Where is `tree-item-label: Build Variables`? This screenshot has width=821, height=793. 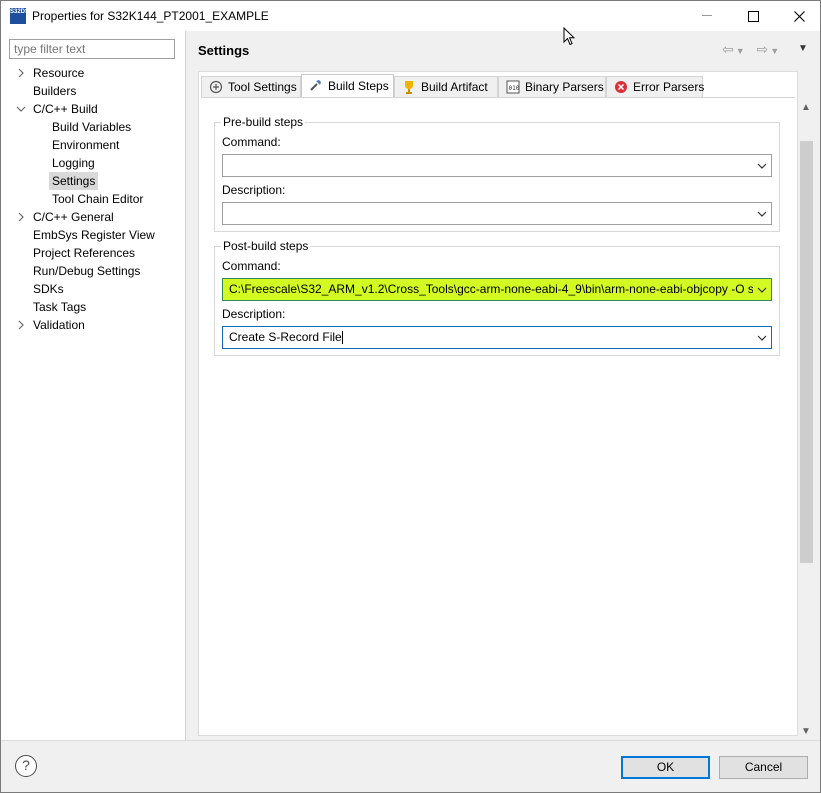 tree-item-label: Build Variables is located at coordinates (92, 127).